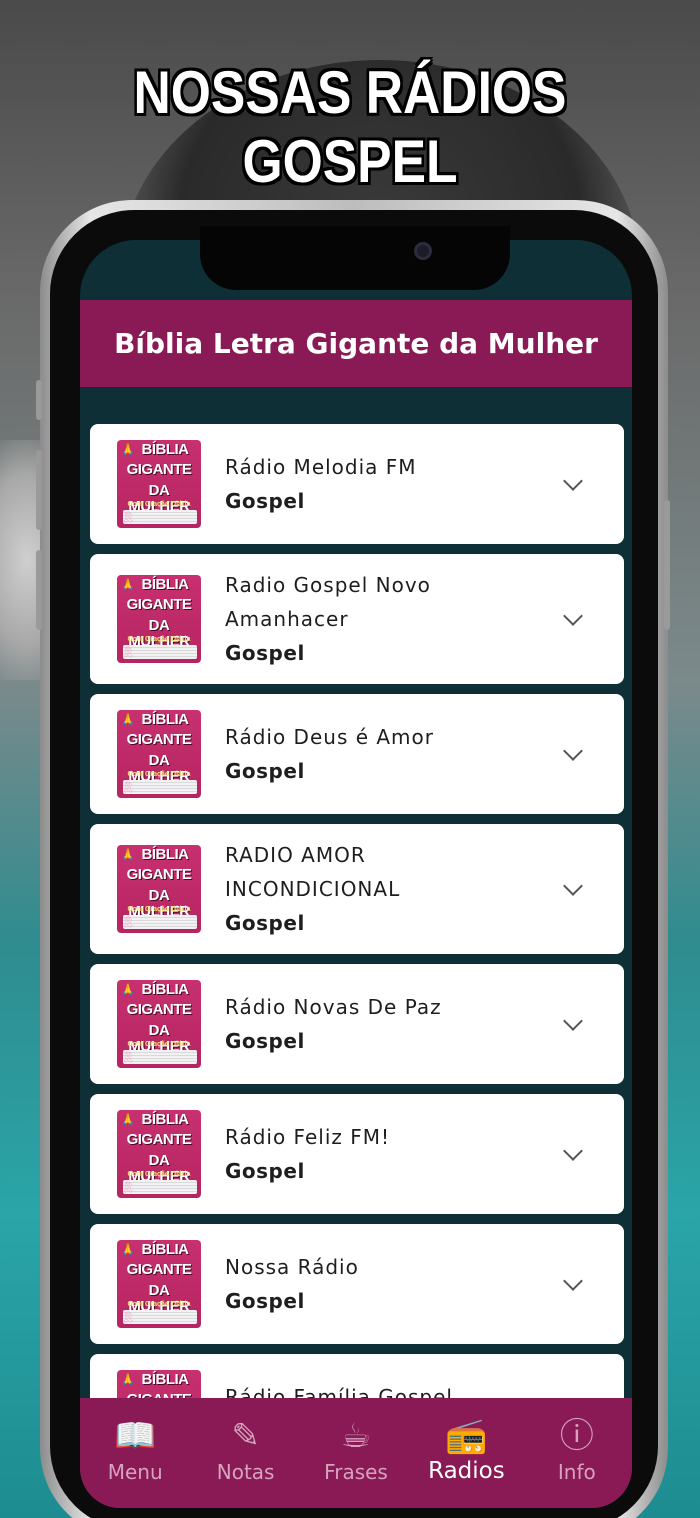  I want to click on radio-text: Radio Gospel Novo Amanhacer Gospel, so click(375, 619).